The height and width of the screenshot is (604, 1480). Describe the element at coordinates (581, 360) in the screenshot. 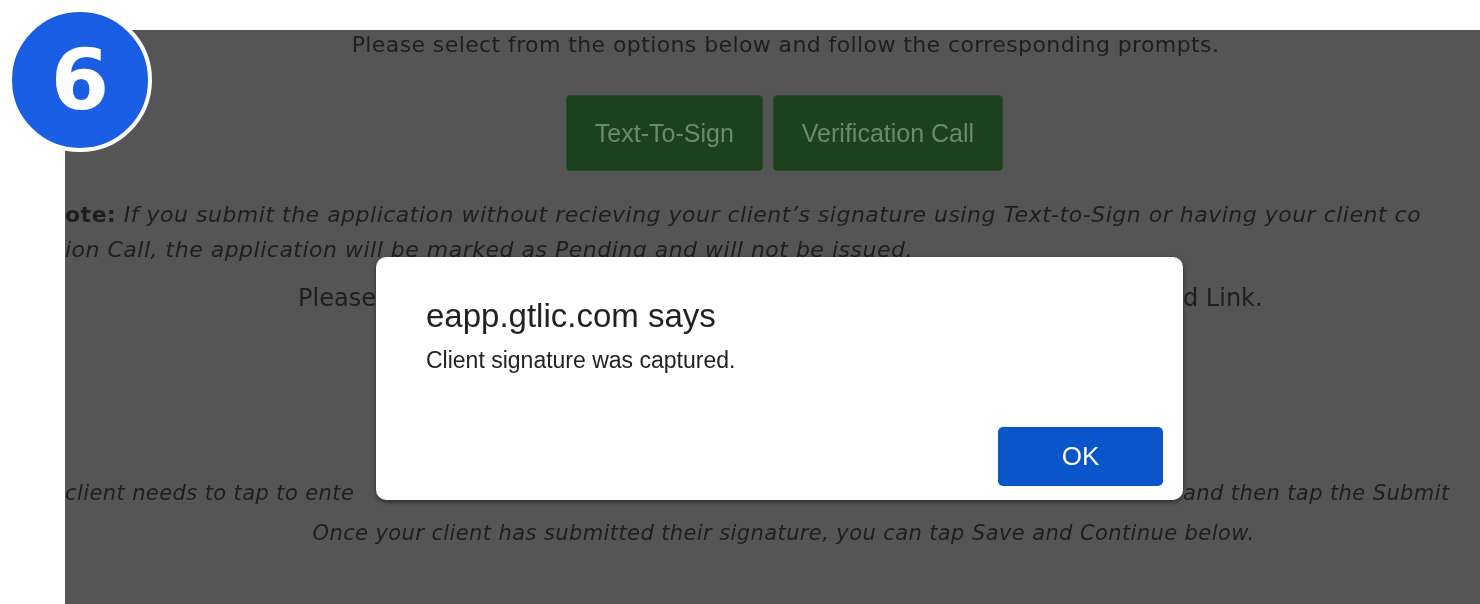

I see `dialog-message: Client signature was captured.` at that location.